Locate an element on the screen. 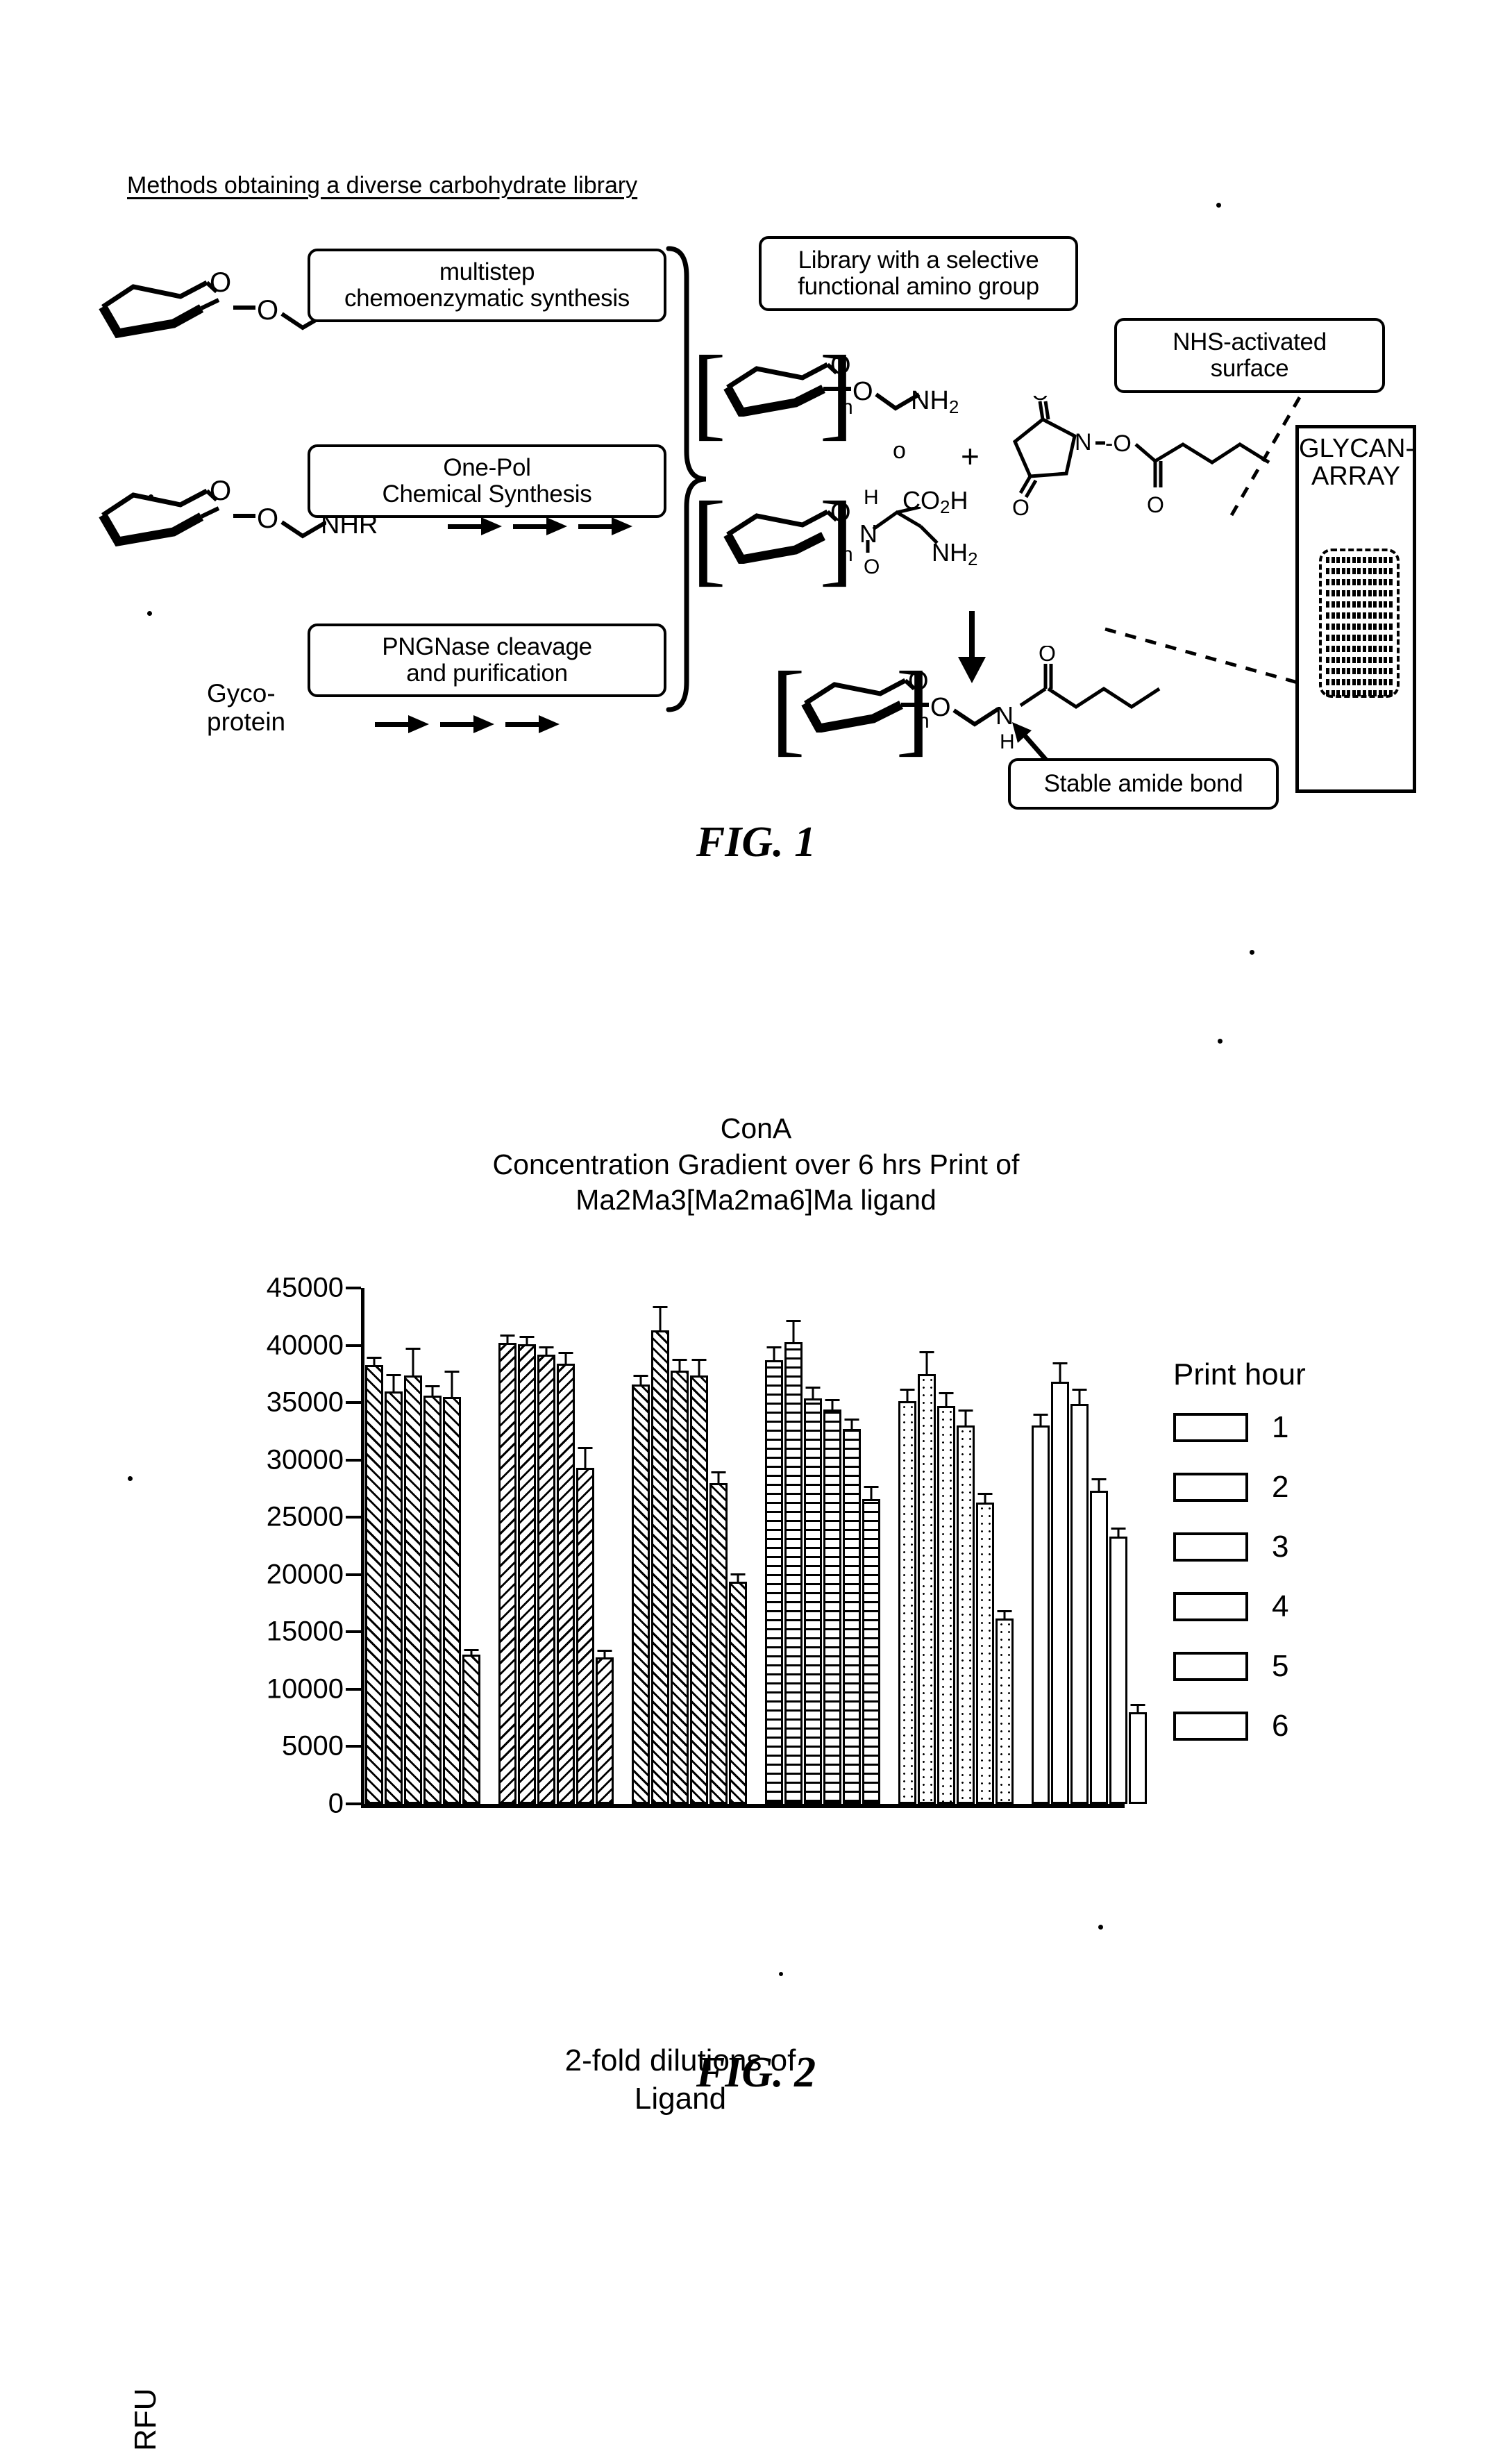 Image resolution: width=1512 pixels, height=2451 pixels. aminoacid-bonds is located at coordinates (902, 530).